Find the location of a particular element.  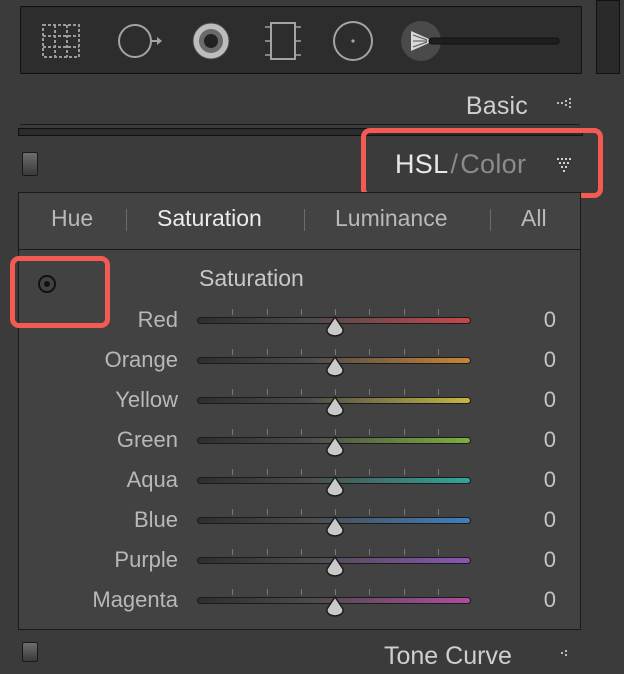

slider-row-orange: Orange 0 is located at coordinates (300, 362).